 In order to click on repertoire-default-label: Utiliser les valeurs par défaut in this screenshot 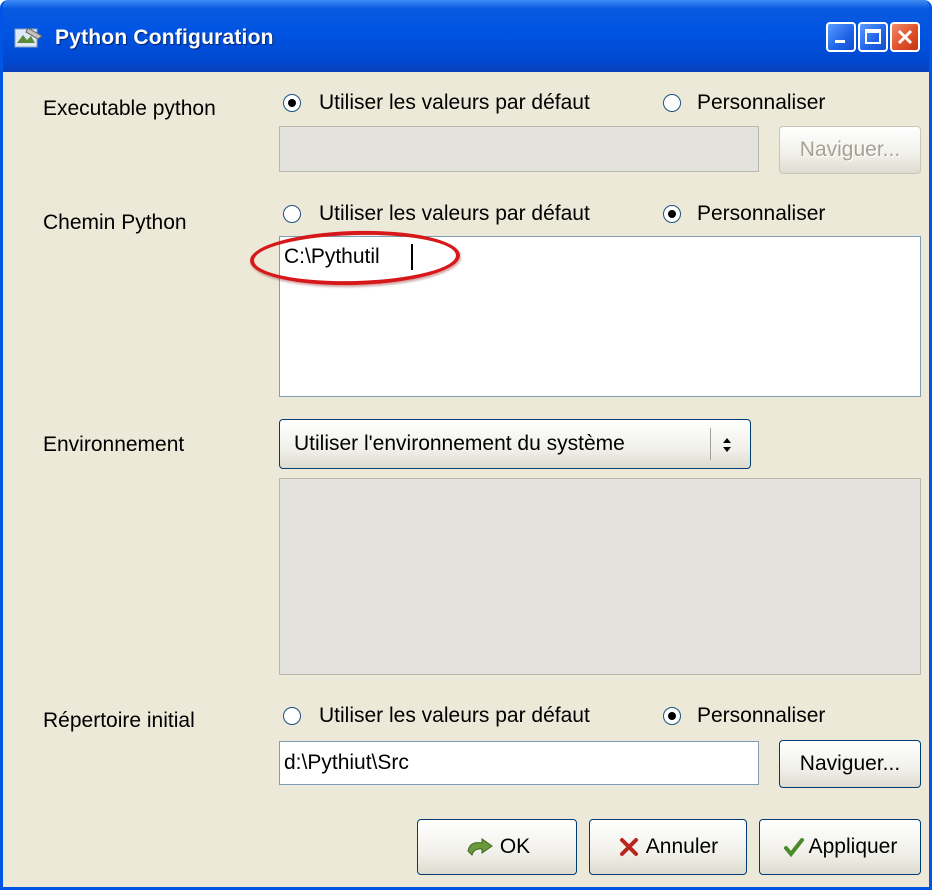, I will do `click(454, 716)`.